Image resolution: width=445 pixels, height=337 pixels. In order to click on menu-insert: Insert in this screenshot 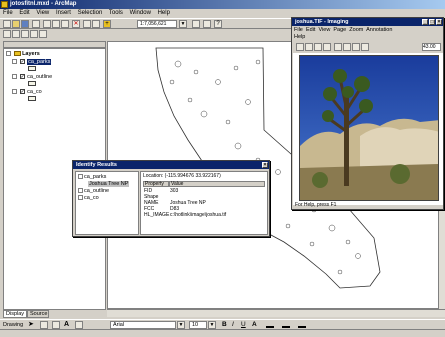, I will do `click(63, 13)`.